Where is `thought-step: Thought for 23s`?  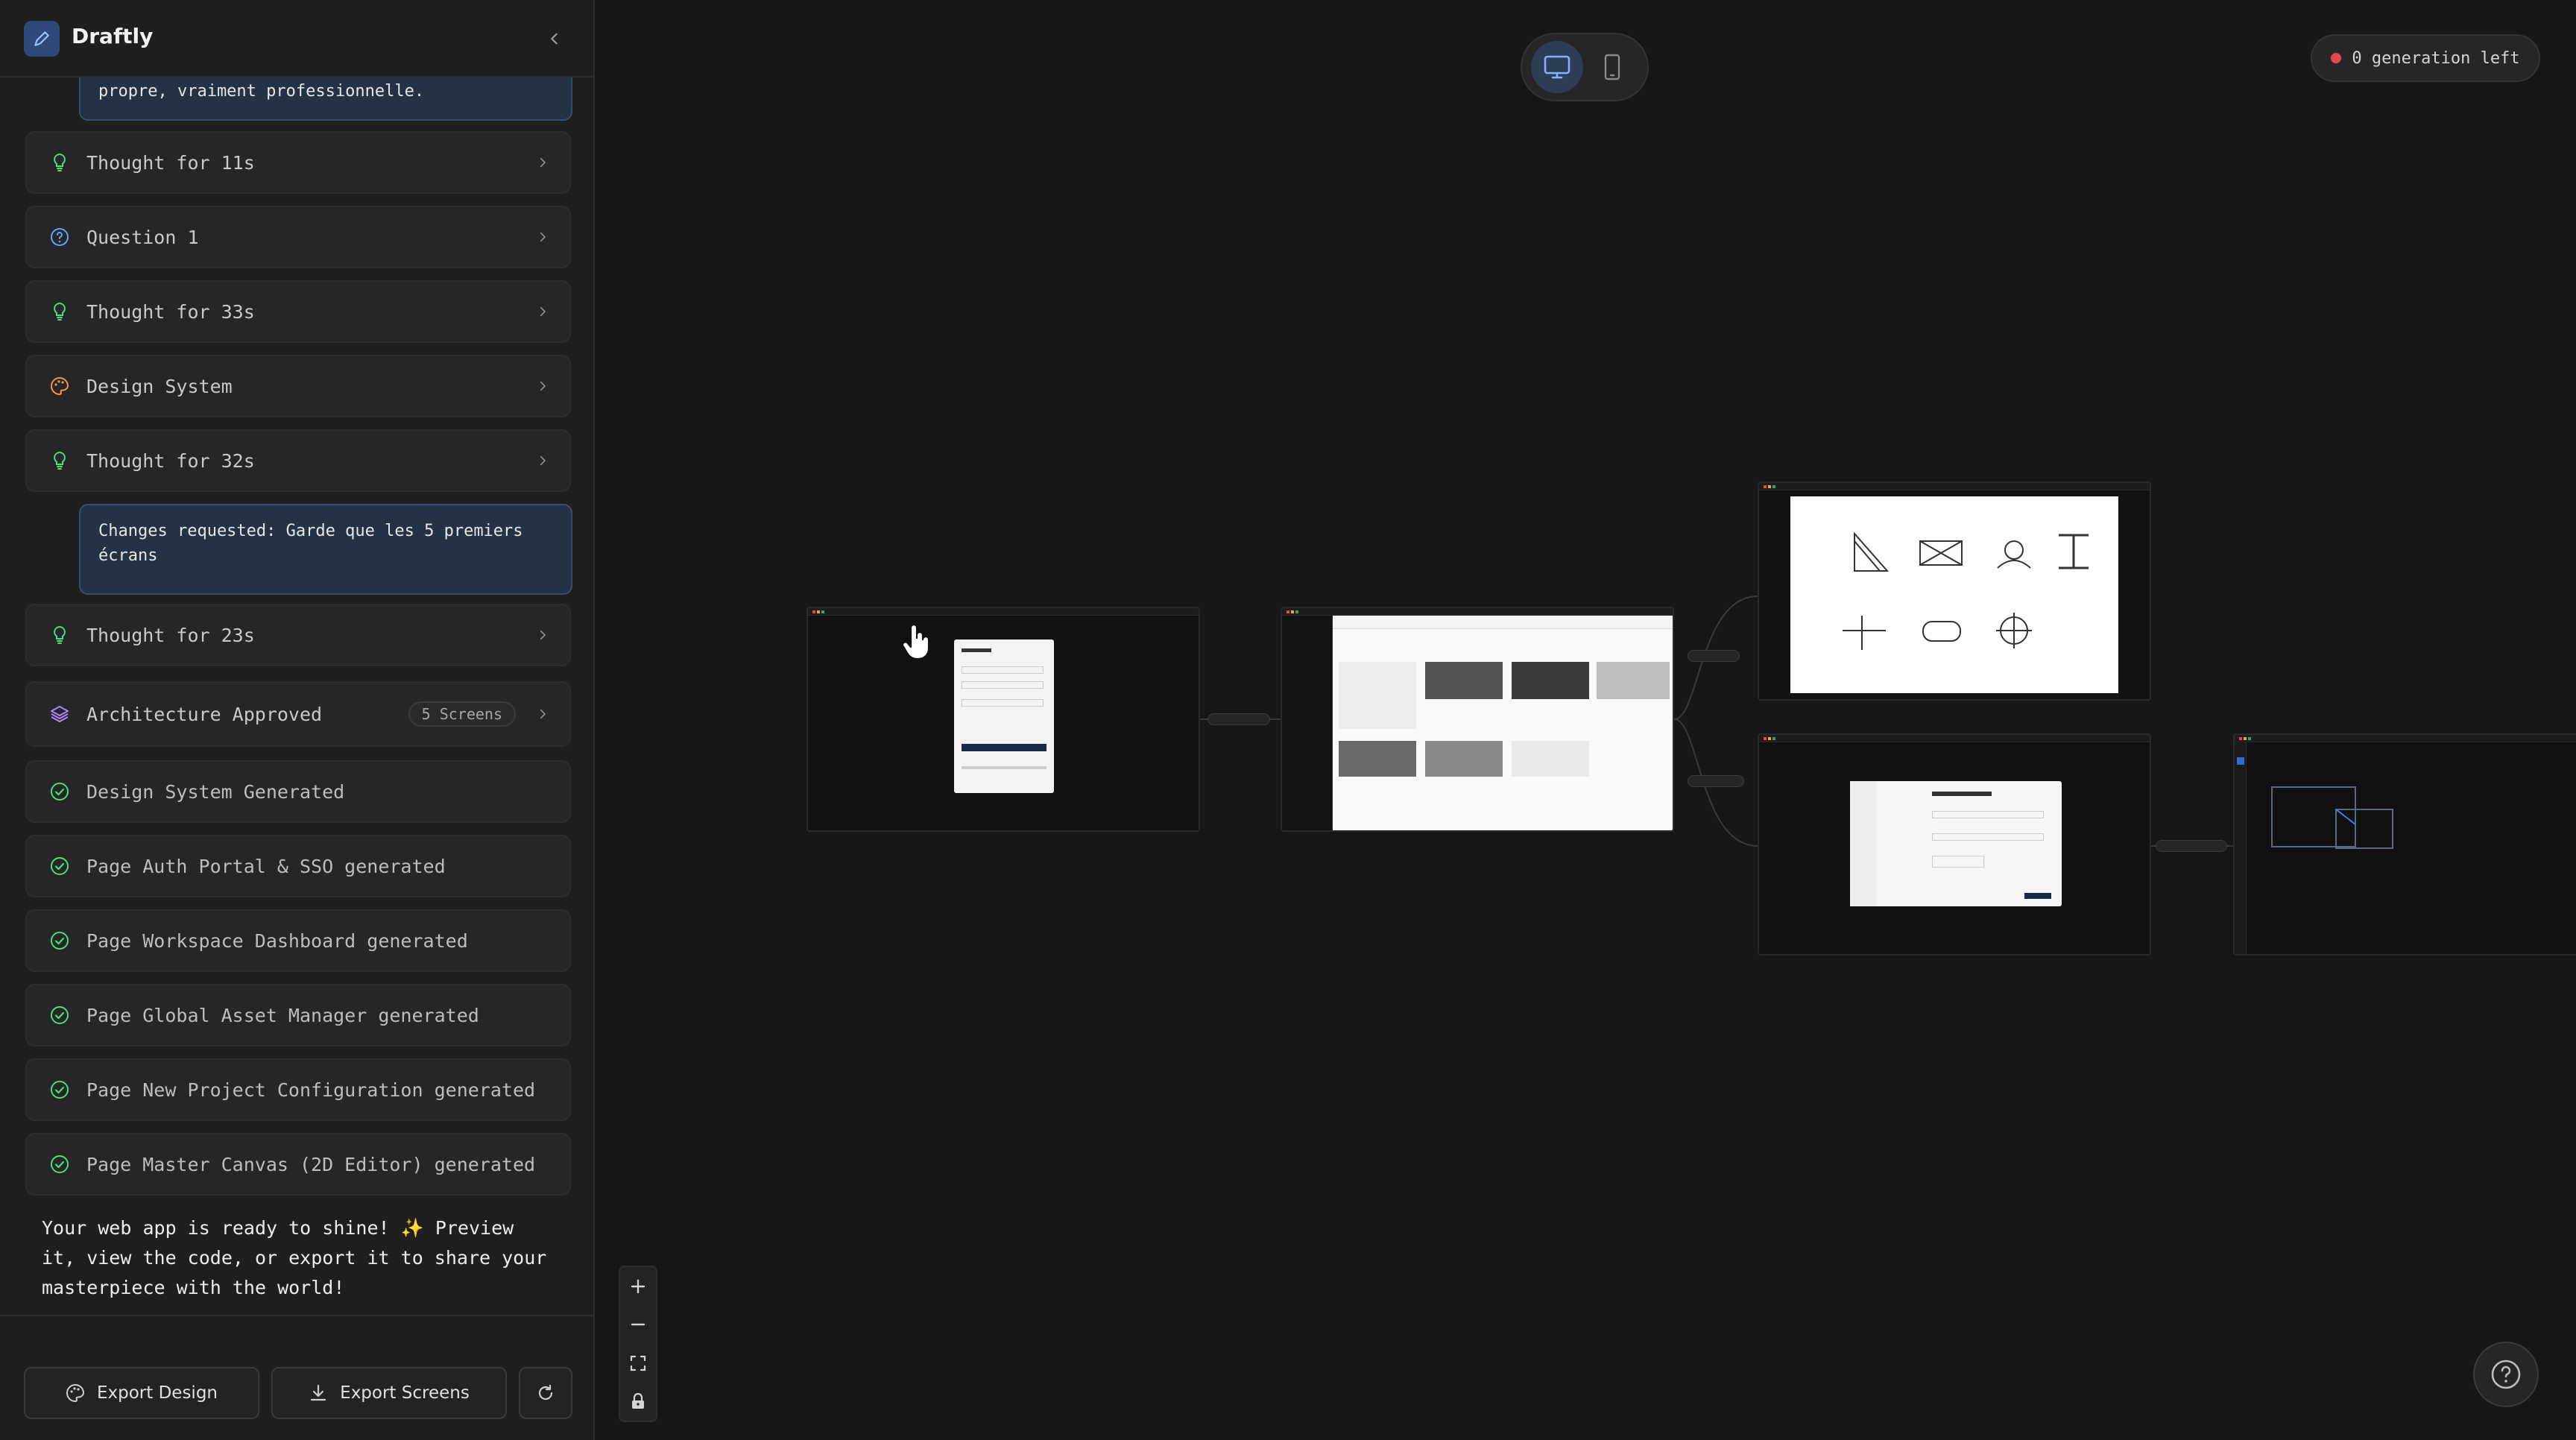
thought-step: Thought for 23s is located at coordinates (298, 635).